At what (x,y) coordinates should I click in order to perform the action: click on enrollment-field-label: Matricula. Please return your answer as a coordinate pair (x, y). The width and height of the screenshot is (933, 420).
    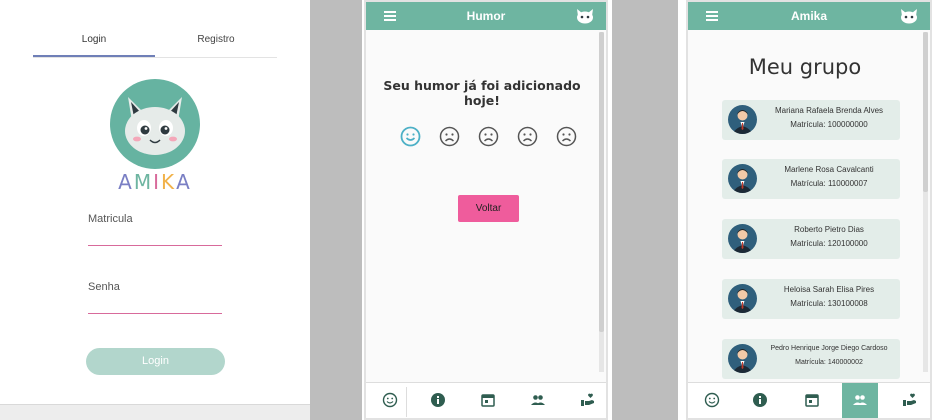
    Looking at the image, I should click on (110, 219).